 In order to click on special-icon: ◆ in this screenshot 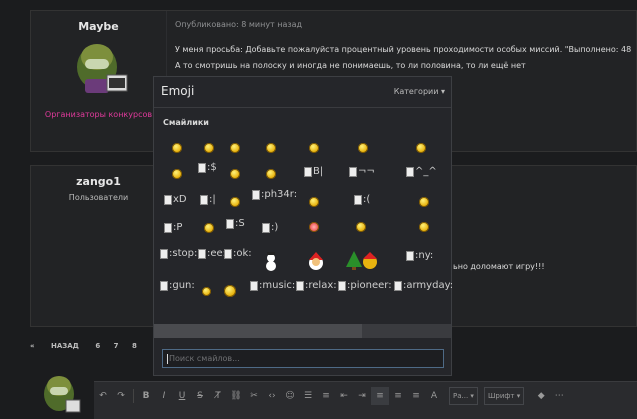, I will do `click(541, 396)`.